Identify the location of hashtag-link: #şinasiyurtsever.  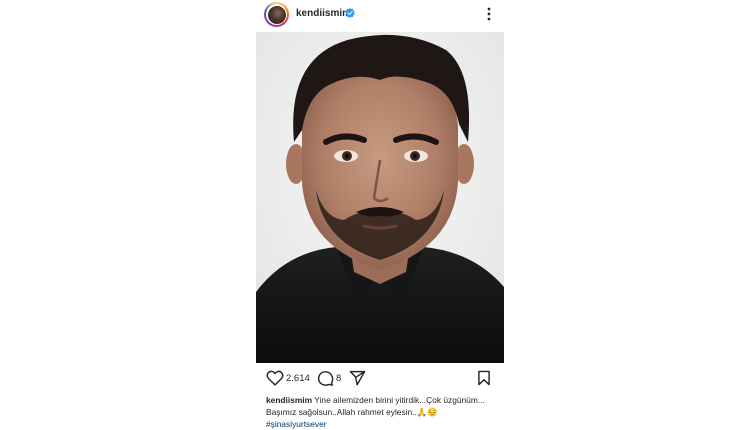
(384, 424).